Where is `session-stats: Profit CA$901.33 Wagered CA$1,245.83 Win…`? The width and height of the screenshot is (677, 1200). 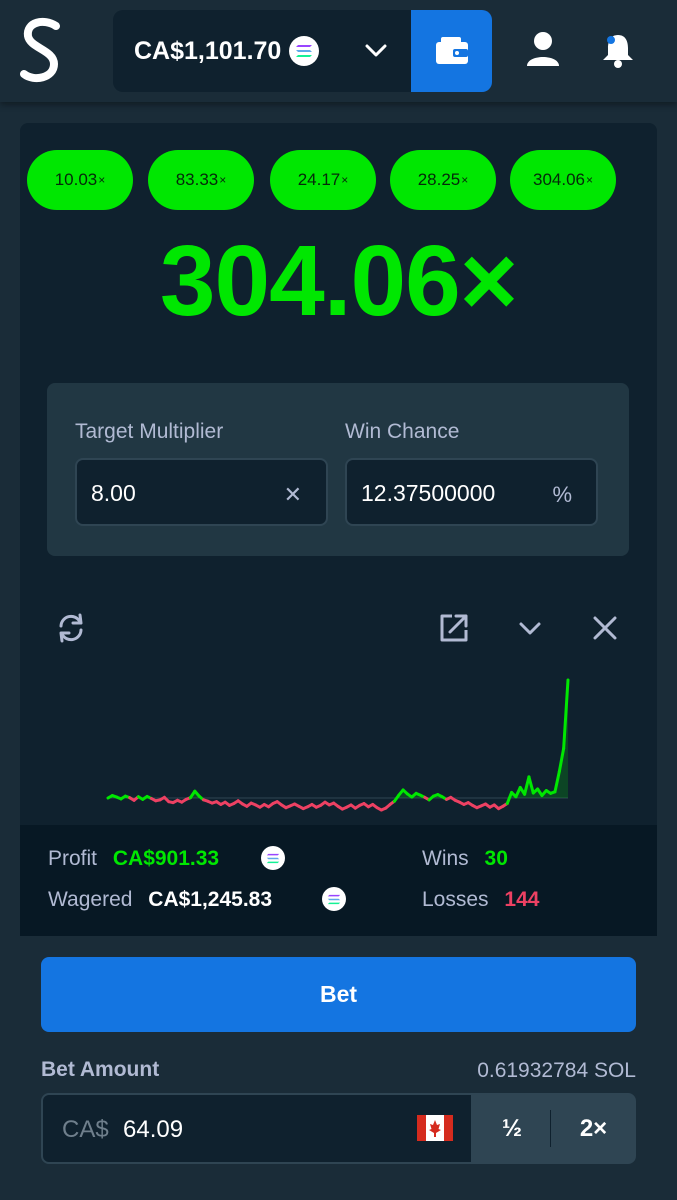
session-stats: Profit CA$901.33 Wagered CA$1,245.83 Win… is located at coordinates (338, 880).